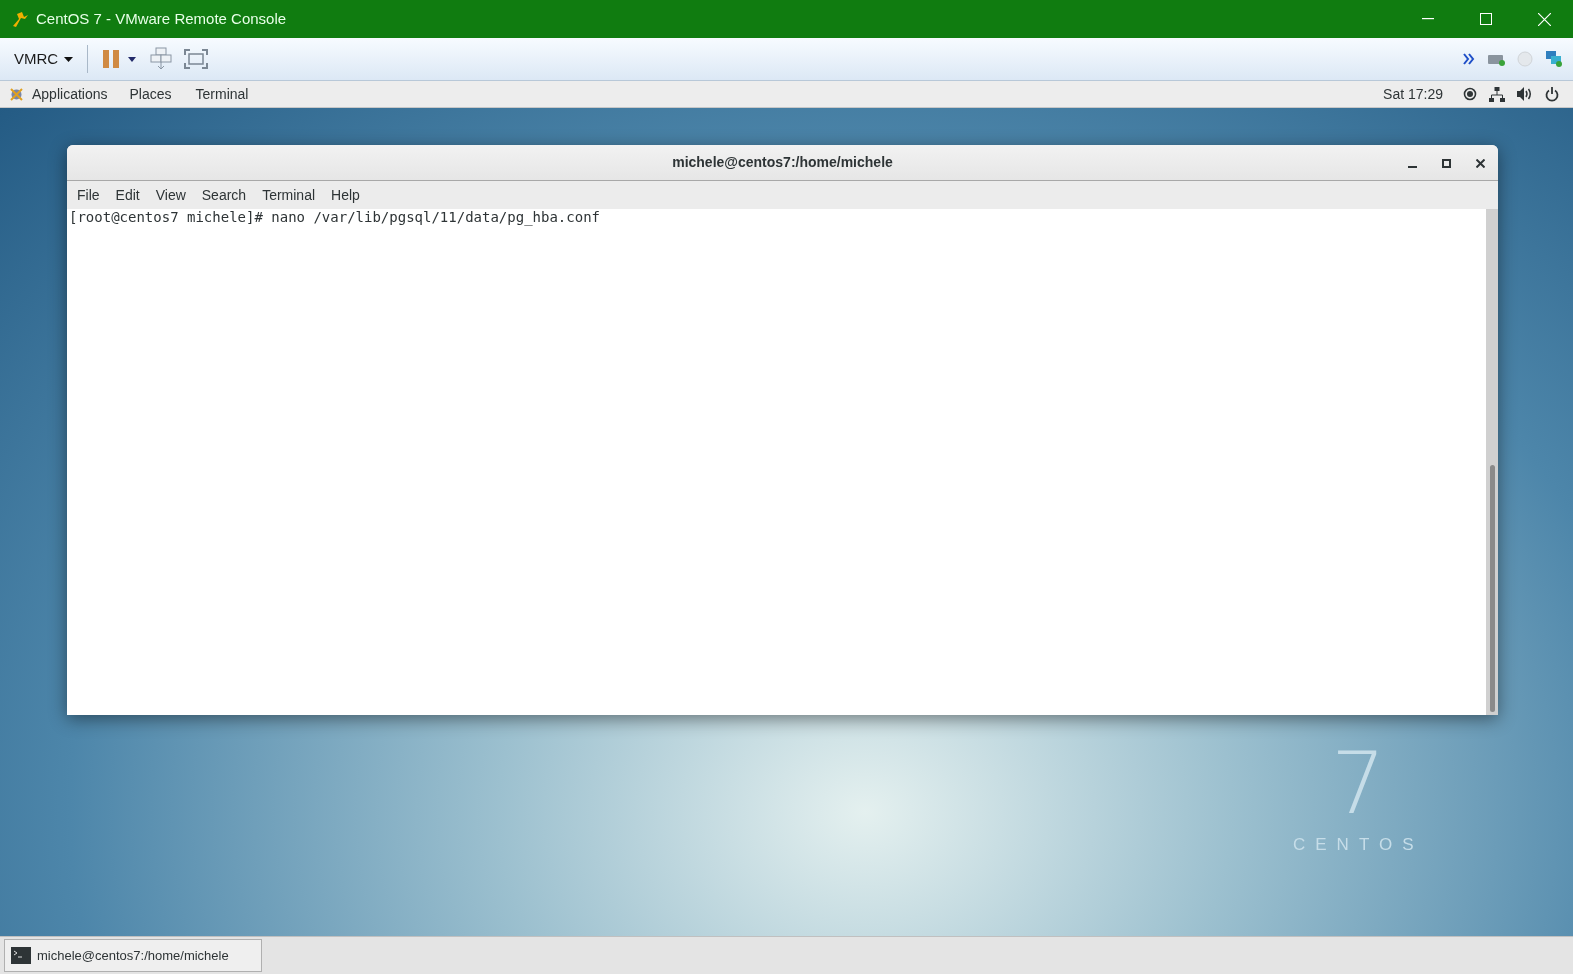 This screenshot has height=974, width=1573. Describe the element at coordinates (1497, 94) in the screenshot. I see `network-icon` at that location.